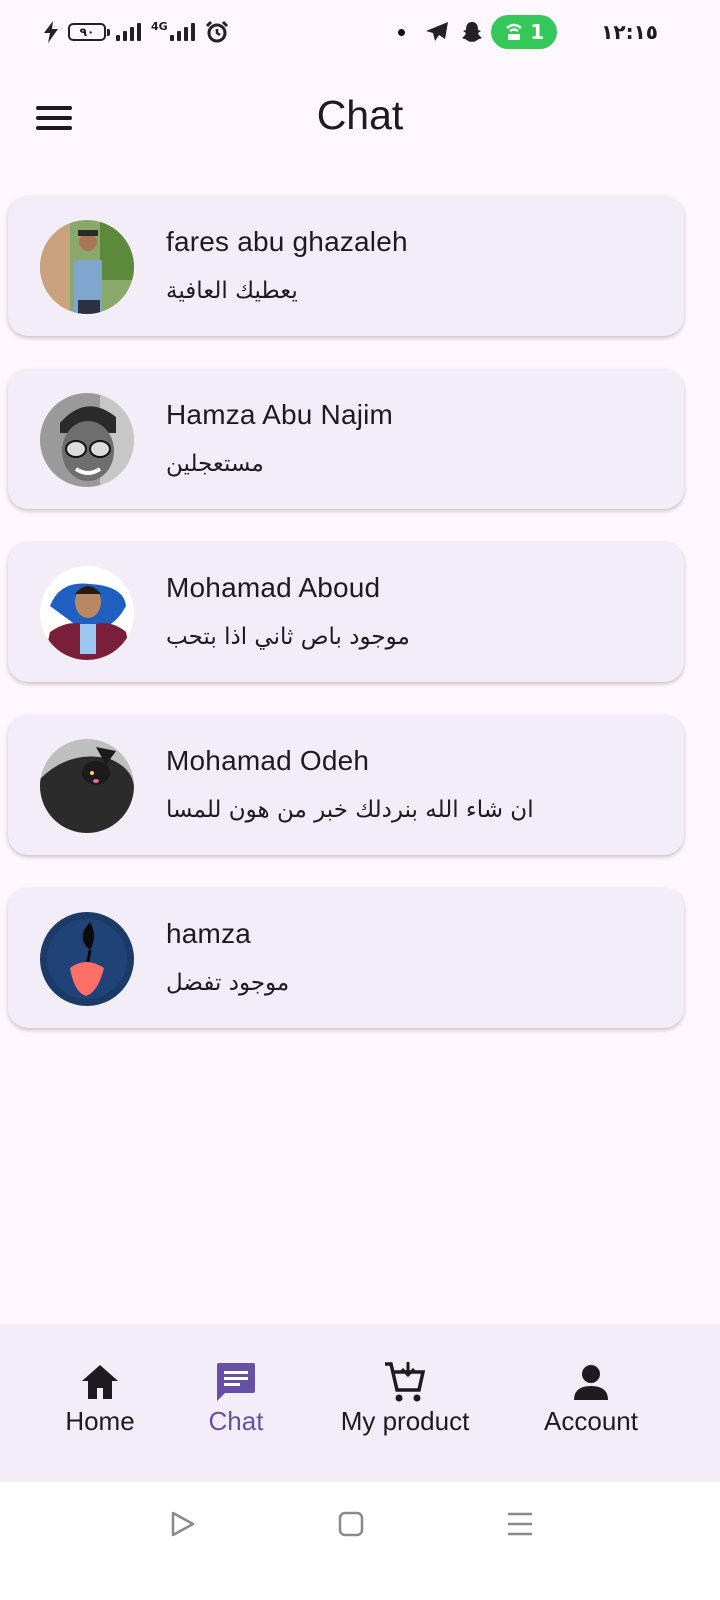 This screenshot has height=1600, width=720. I want to click on page-title: Chat, so click(360, 115).